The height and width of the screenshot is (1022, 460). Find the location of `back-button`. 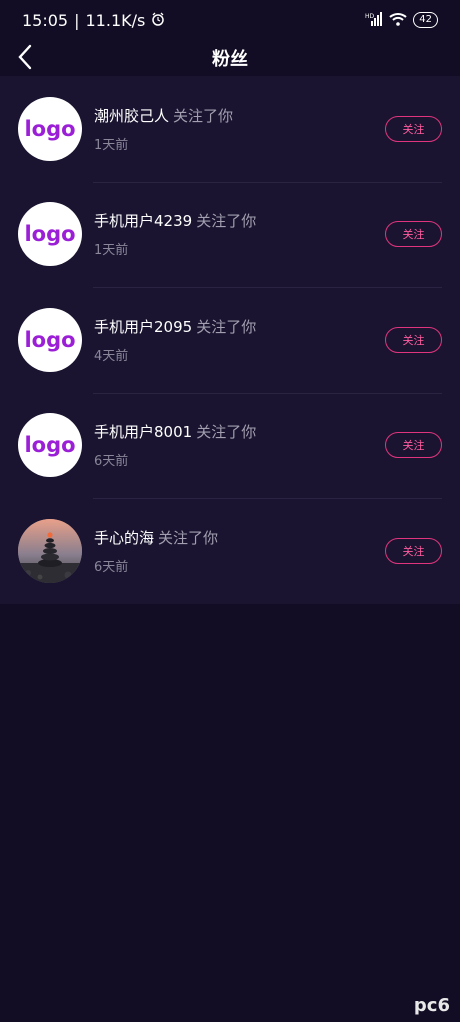

back-button is located at coordinates (27, 57).